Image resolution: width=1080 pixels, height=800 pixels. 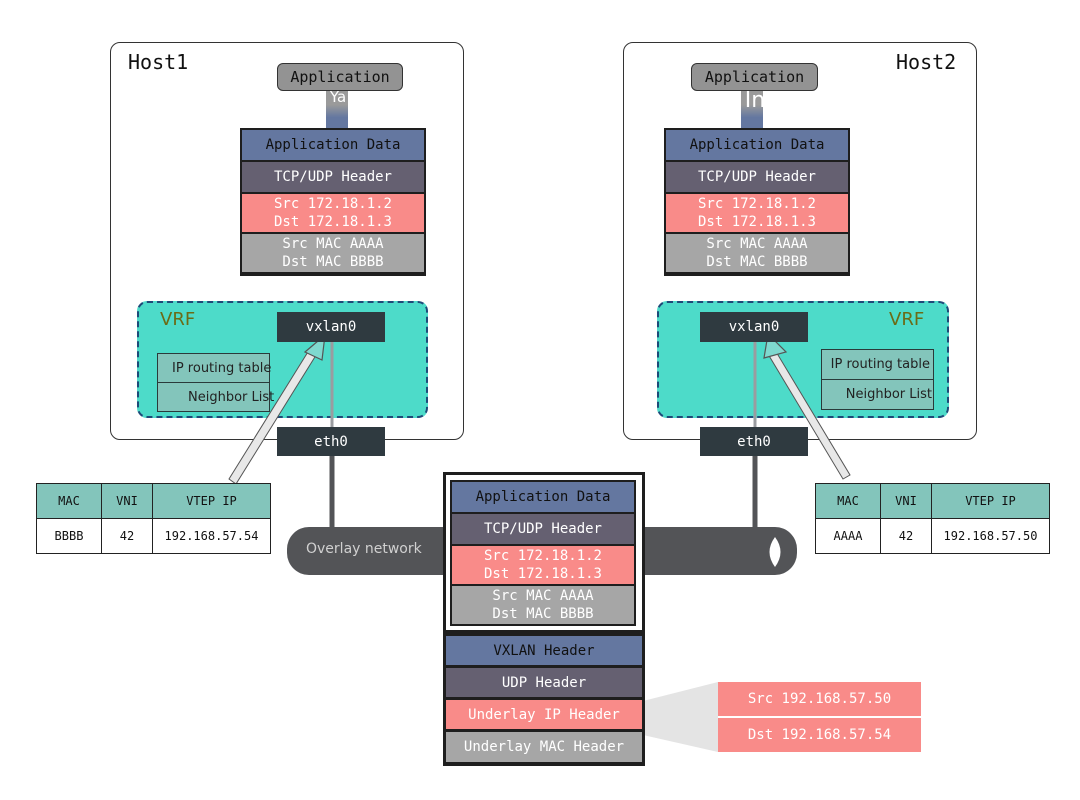 What do you see at coordinates (757, 262) in the screenshot?
I see `host2-mac-dst: Dst MAC BBBB` at bounding box center [757, 262].